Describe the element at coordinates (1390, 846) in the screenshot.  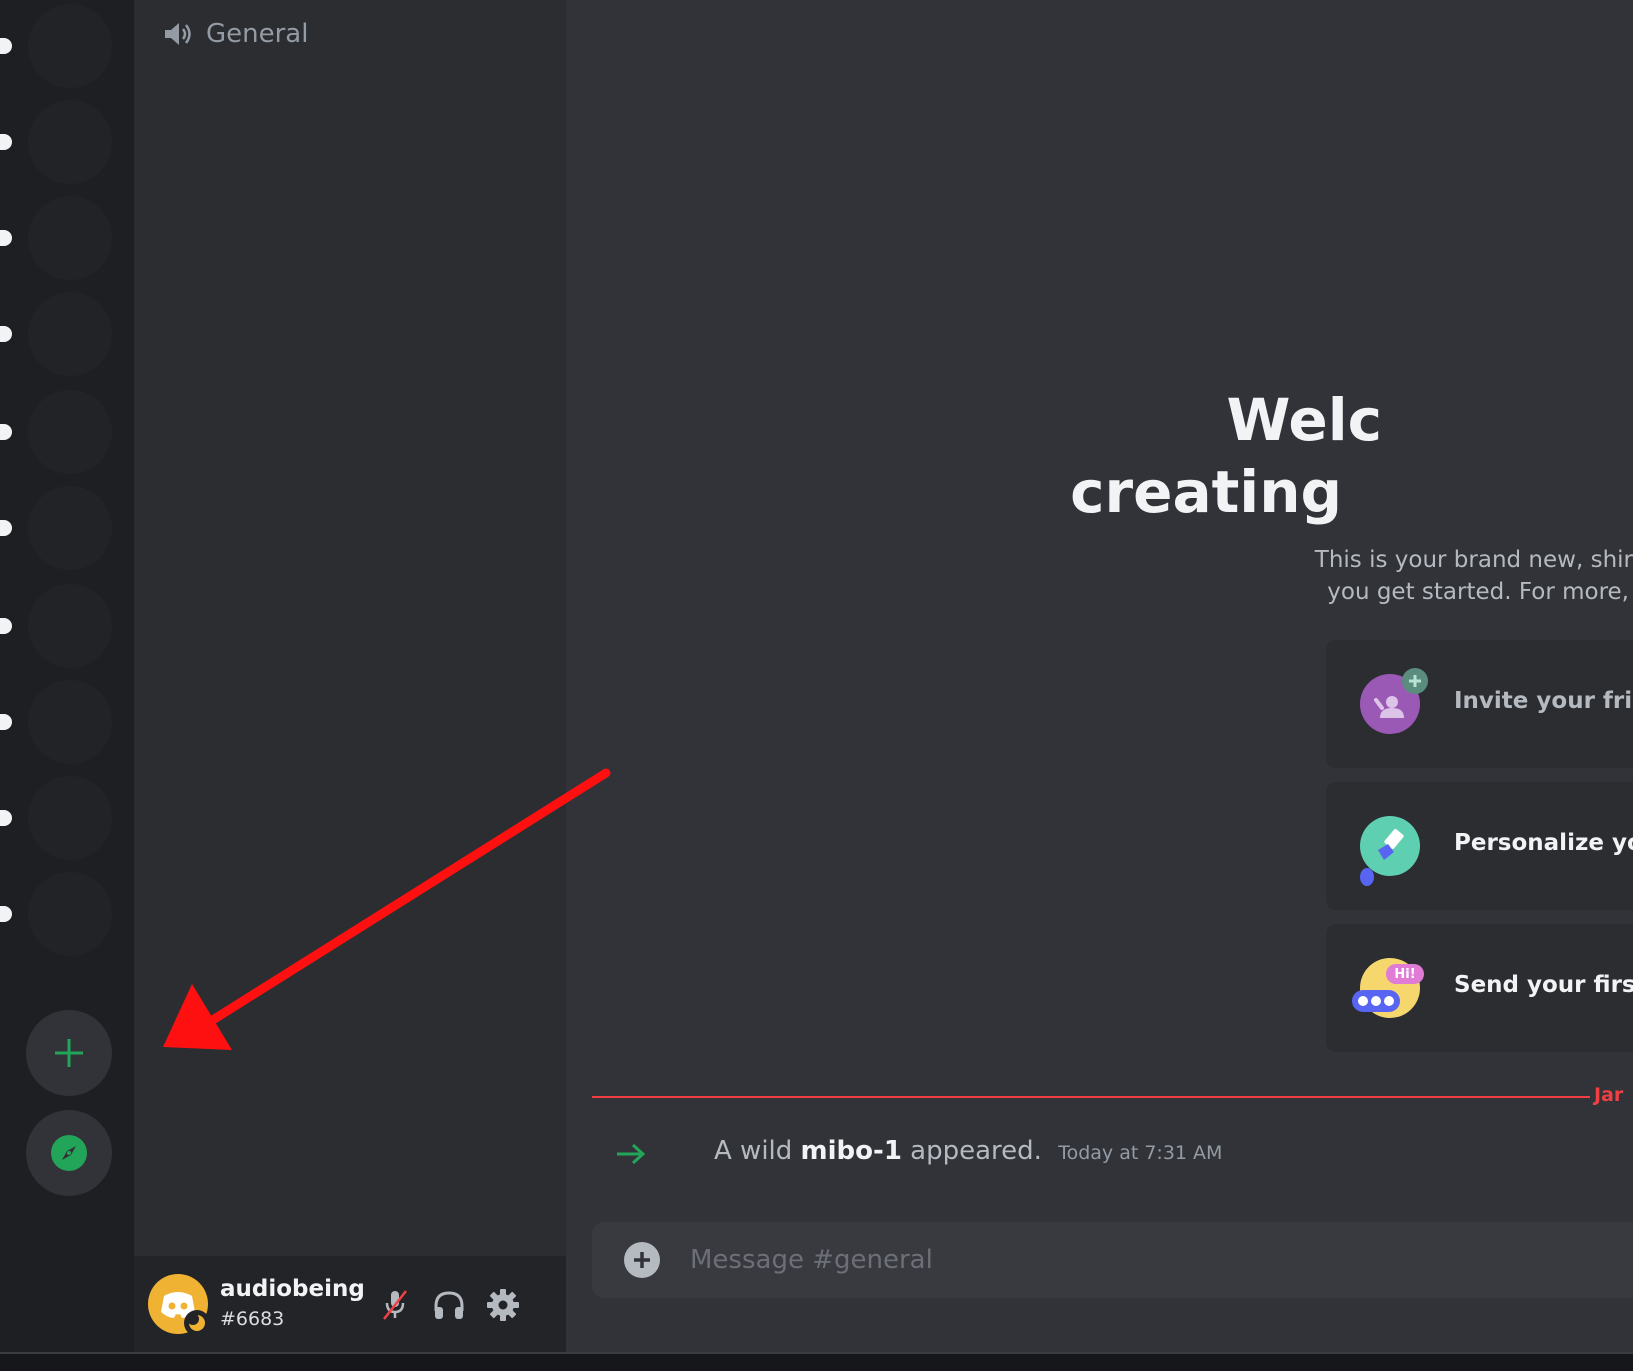
I see `paintbrush-icon` at that location.